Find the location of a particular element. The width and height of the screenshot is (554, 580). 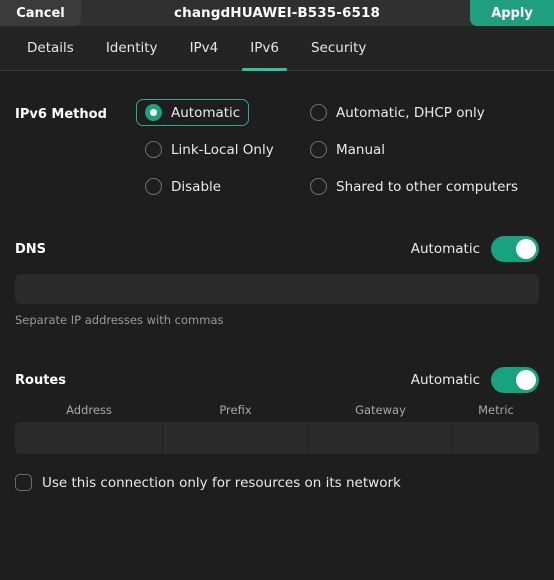

tab-security: Security is located at coordinates (338, 48).